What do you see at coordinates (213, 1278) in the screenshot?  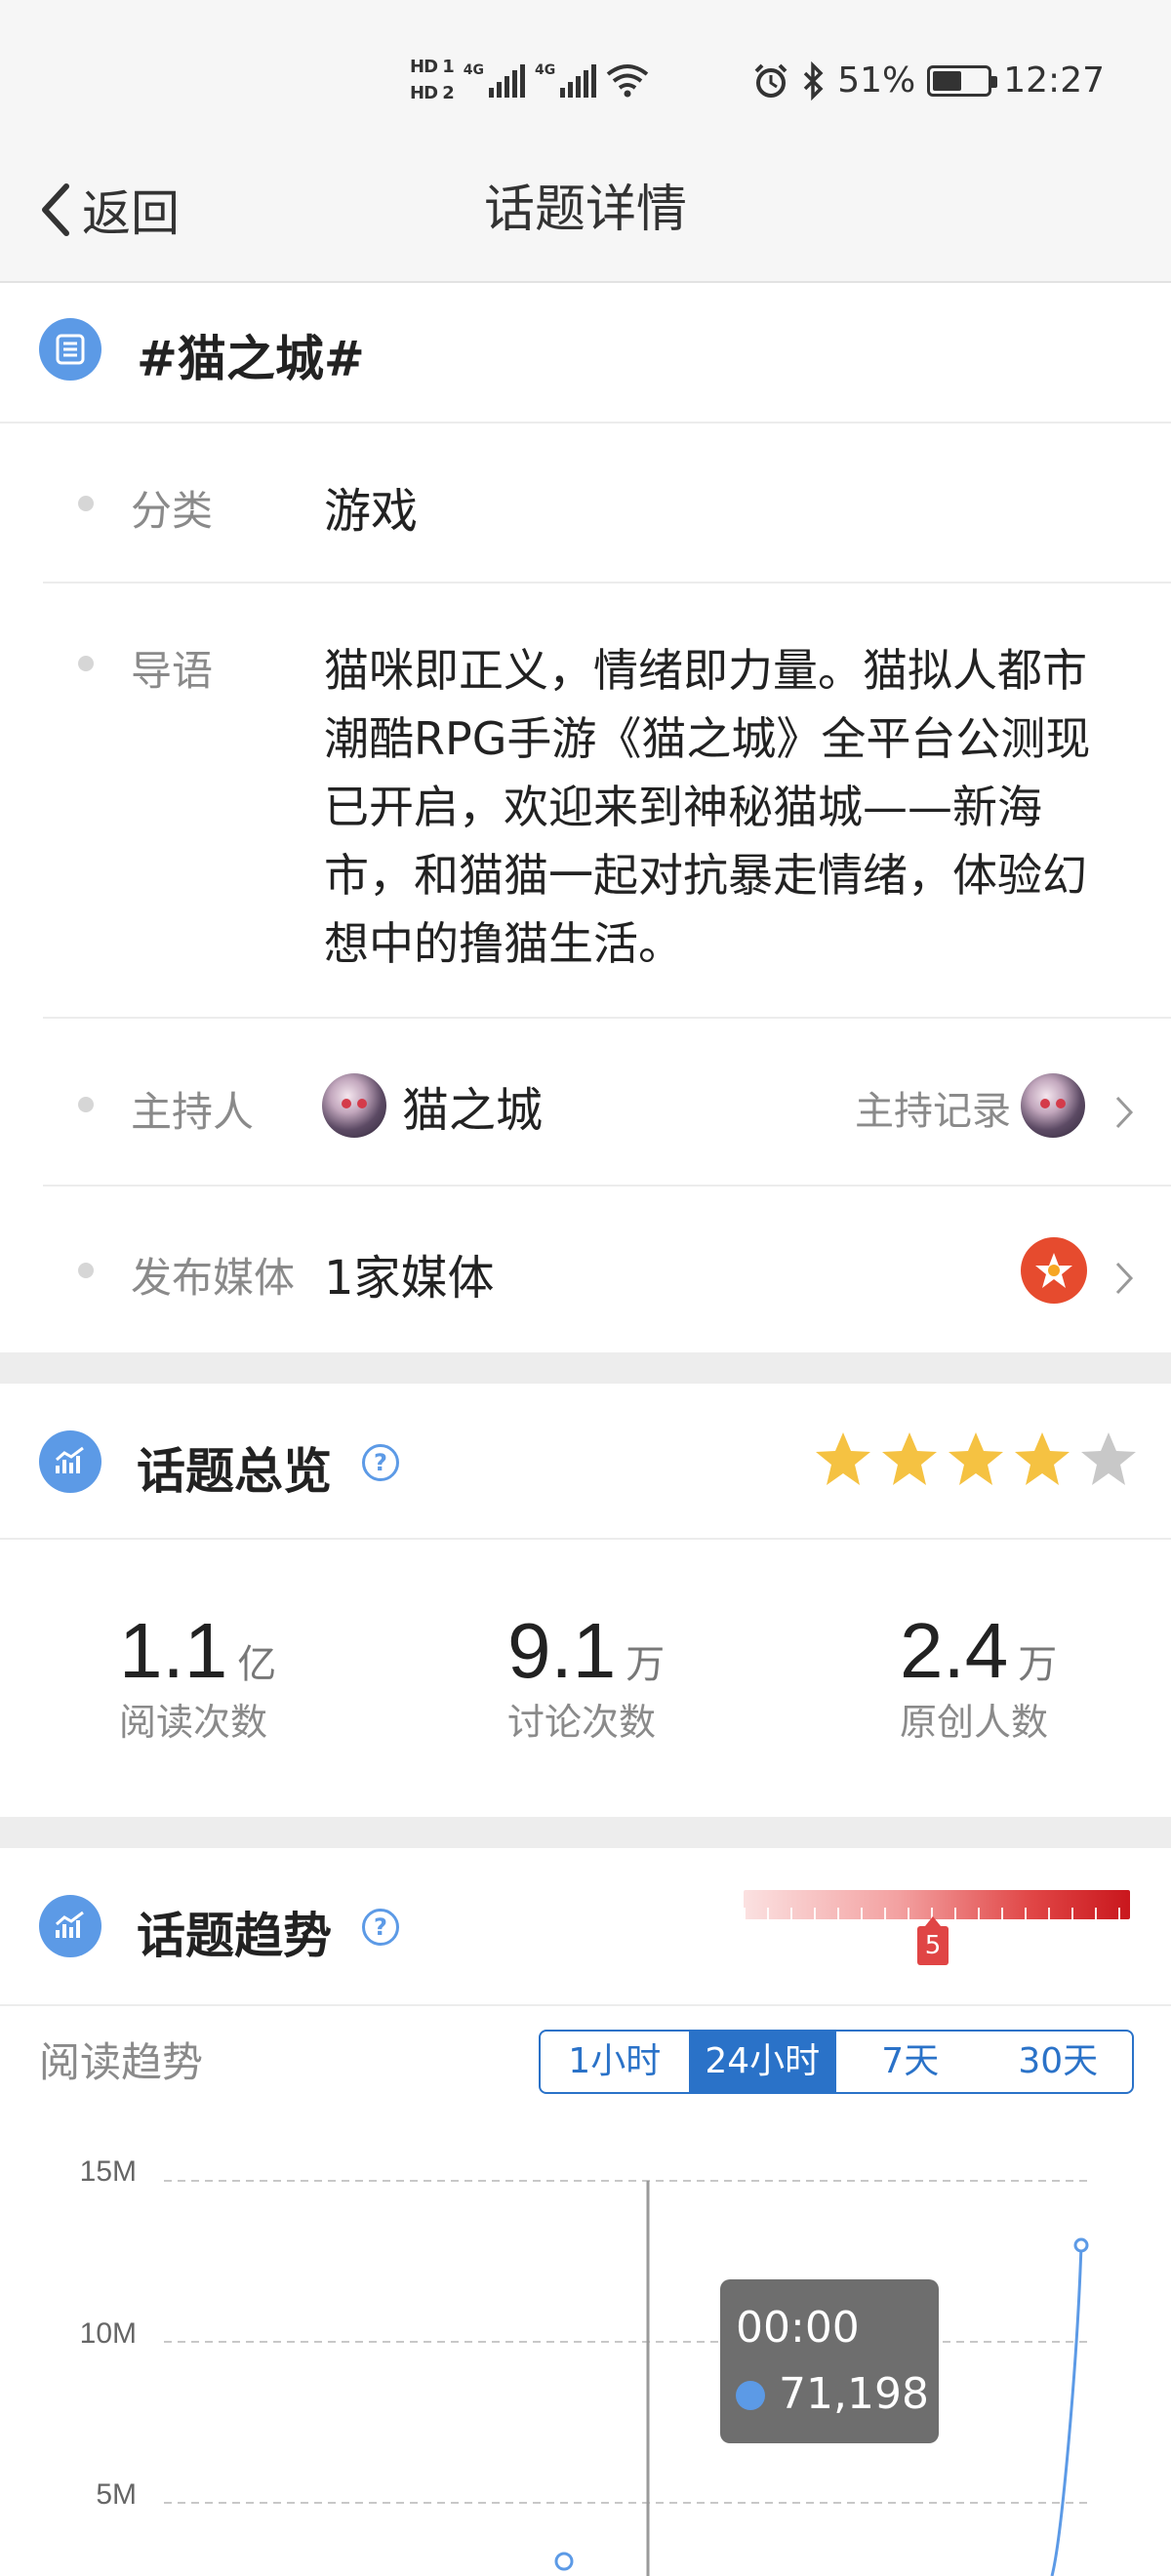 I see `media-label: 发布媒体` at bounding box center [213, 1278].